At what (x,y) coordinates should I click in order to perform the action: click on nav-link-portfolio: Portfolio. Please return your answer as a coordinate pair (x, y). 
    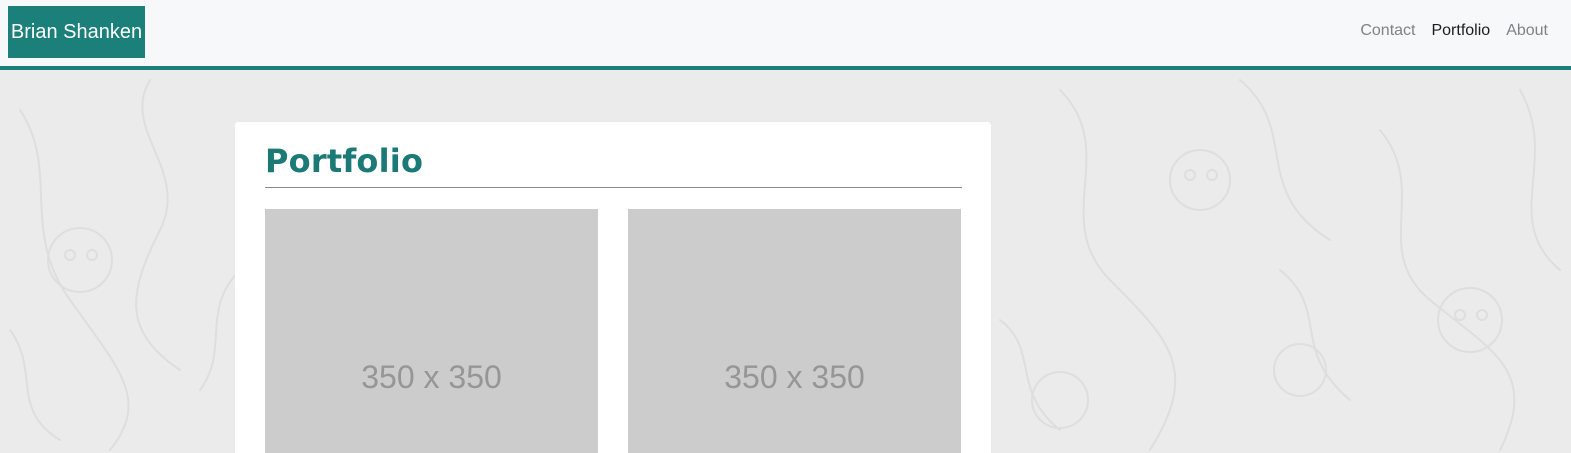
    Looking at the image, I should click on (1460, 31).